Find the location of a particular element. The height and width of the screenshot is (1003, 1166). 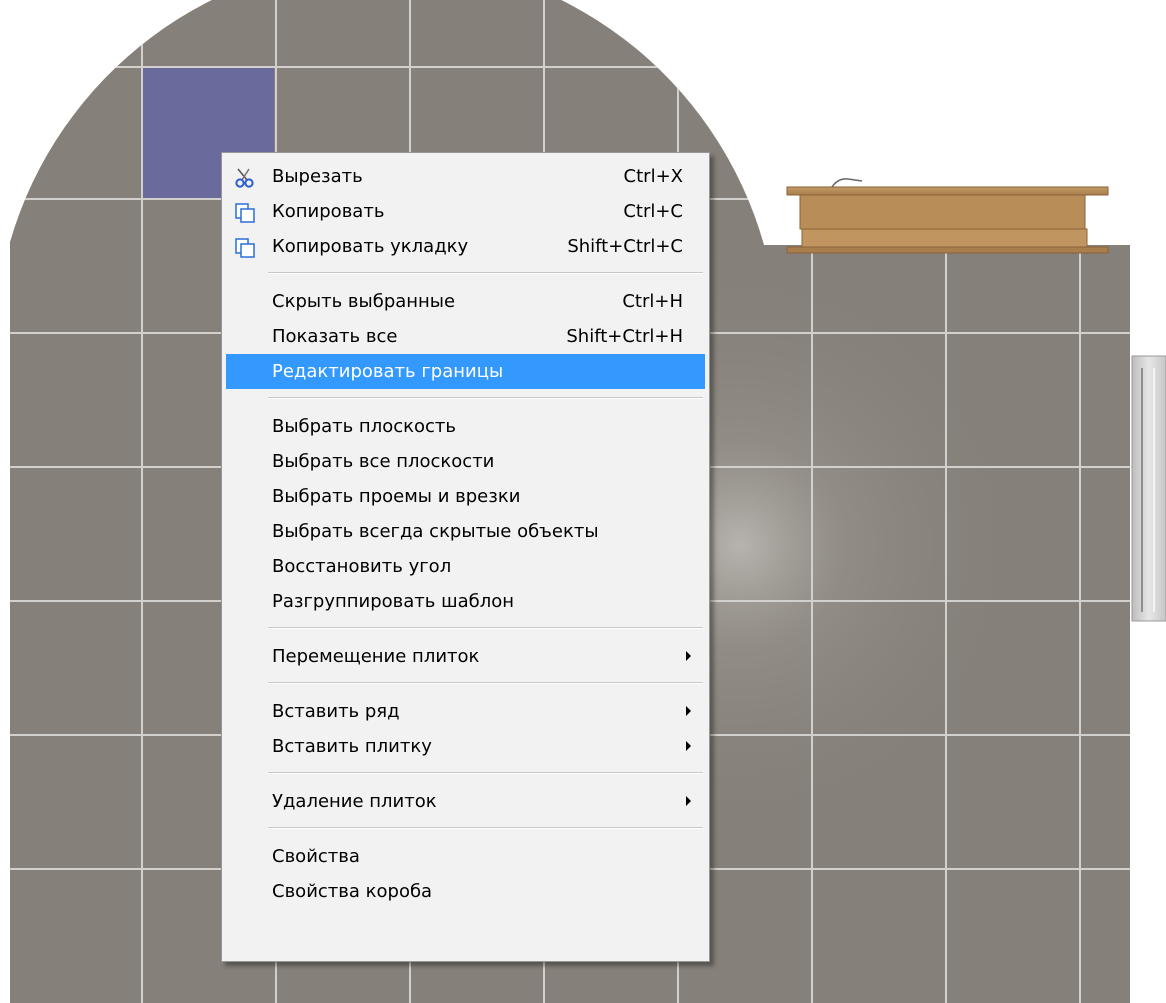

menu-item-label: Разгруппировать шаблон is located at coordinates (393, 601).